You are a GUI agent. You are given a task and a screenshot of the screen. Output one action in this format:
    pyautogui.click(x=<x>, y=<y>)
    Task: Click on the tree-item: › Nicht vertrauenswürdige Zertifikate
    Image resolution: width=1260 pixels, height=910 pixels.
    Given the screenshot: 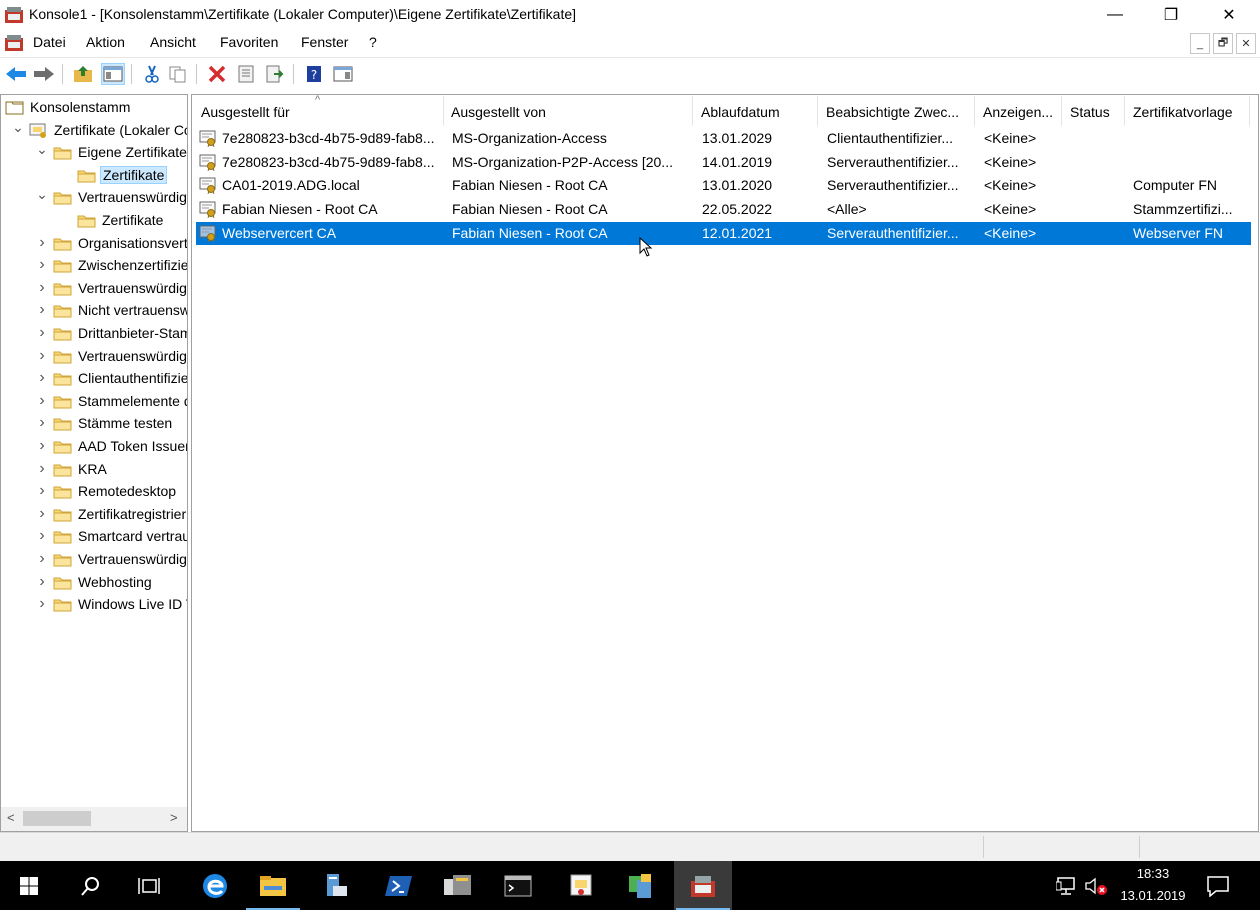 What is the action you would take?
    pyautogui.click(x=94, y=311)
    